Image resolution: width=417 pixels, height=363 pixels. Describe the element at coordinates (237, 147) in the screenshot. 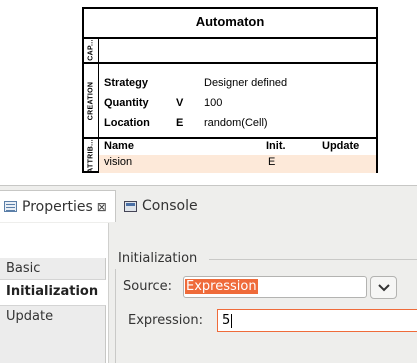

I see `attributes-header: Name Init. Update` at that location.